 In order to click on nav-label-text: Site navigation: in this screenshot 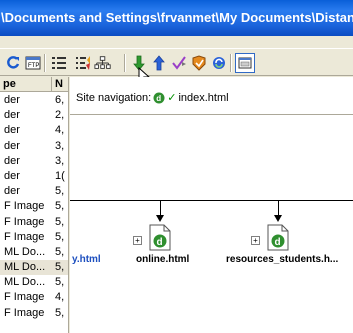, I will do `click(114, 98)`.